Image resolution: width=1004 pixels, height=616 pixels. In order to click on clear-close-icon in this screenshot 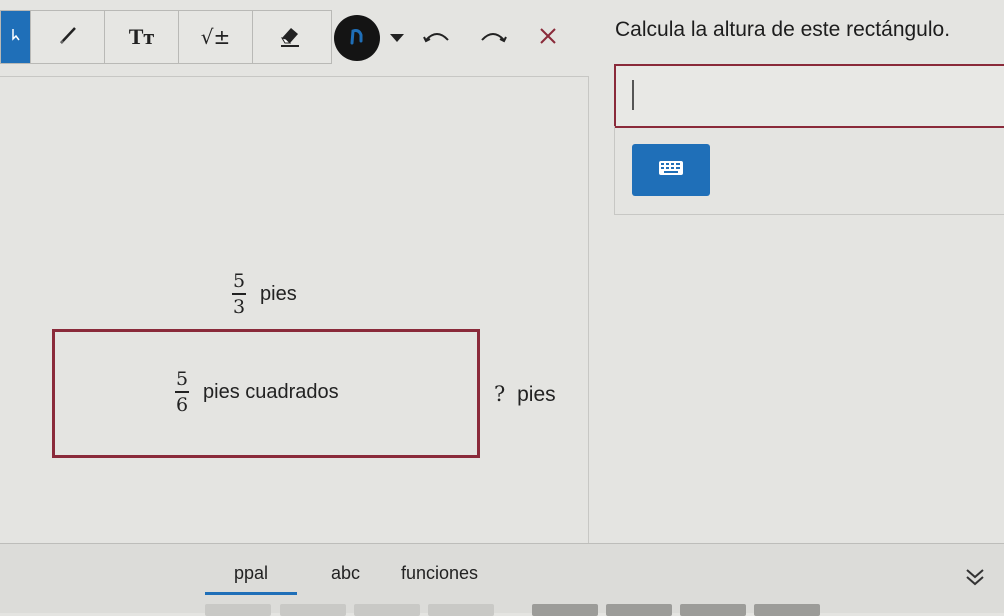, I will do `click(548, 38)`.